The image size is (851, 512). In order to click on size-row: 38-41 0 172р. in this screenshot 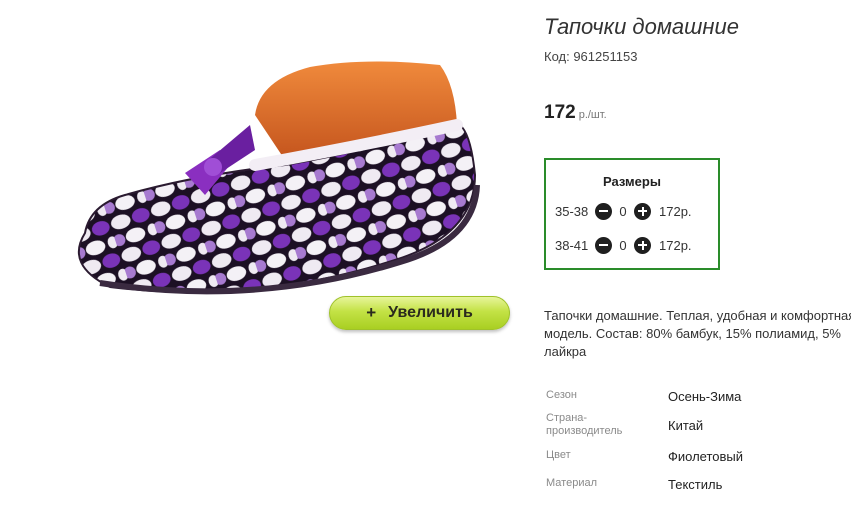, I will do `click(623, 245)`.